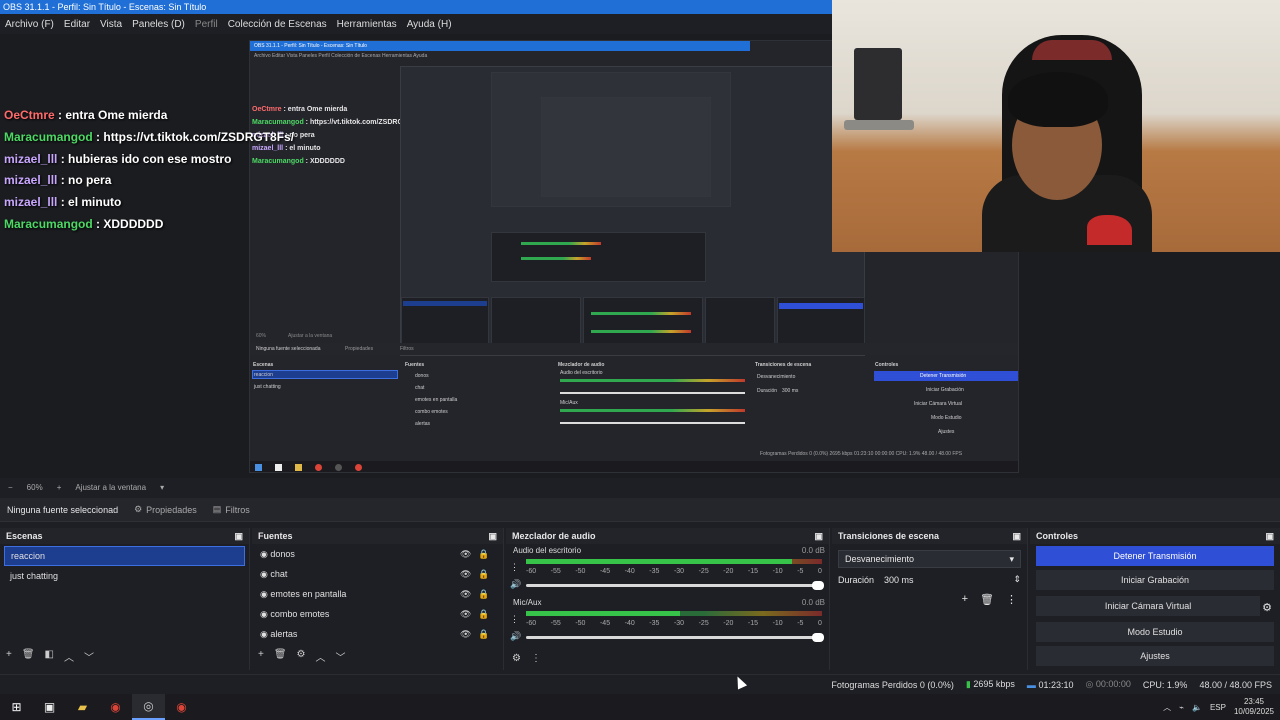 Image resolution: width=1280 pixels, height=720 pixels. I want to click on menu-herramientas: Herramientas, so click(367, 24).